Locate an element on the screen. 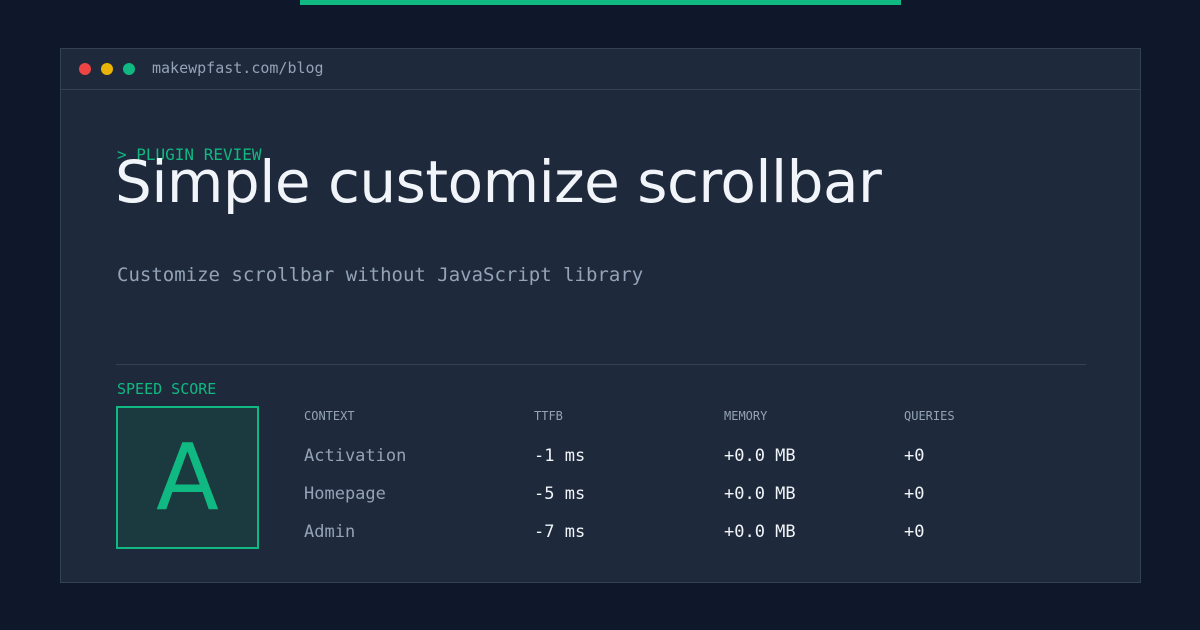 The height and width of the screenshot is (630, 1200). close-dot-icon is located at coordinates (85, 69).